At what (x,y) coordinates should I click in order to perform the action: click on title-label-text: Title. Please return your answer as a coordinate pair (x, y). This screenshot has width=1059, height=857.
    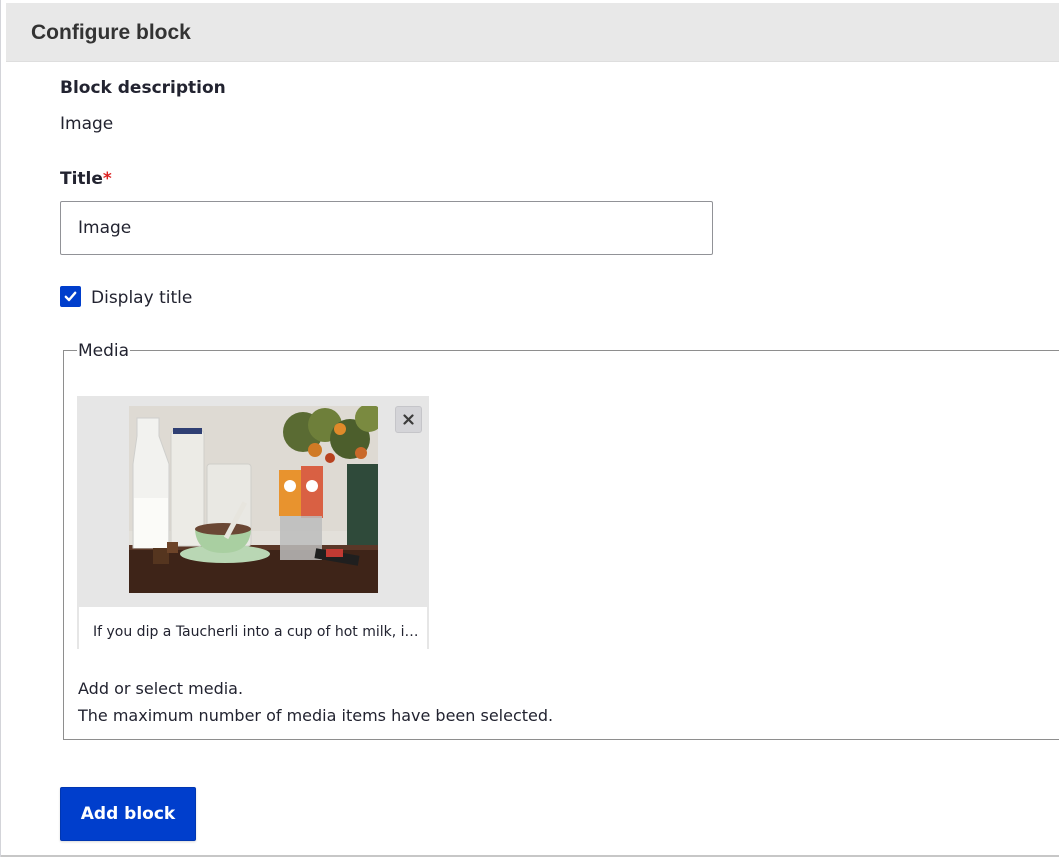
    Looking at the image, I should click on (81, 179).